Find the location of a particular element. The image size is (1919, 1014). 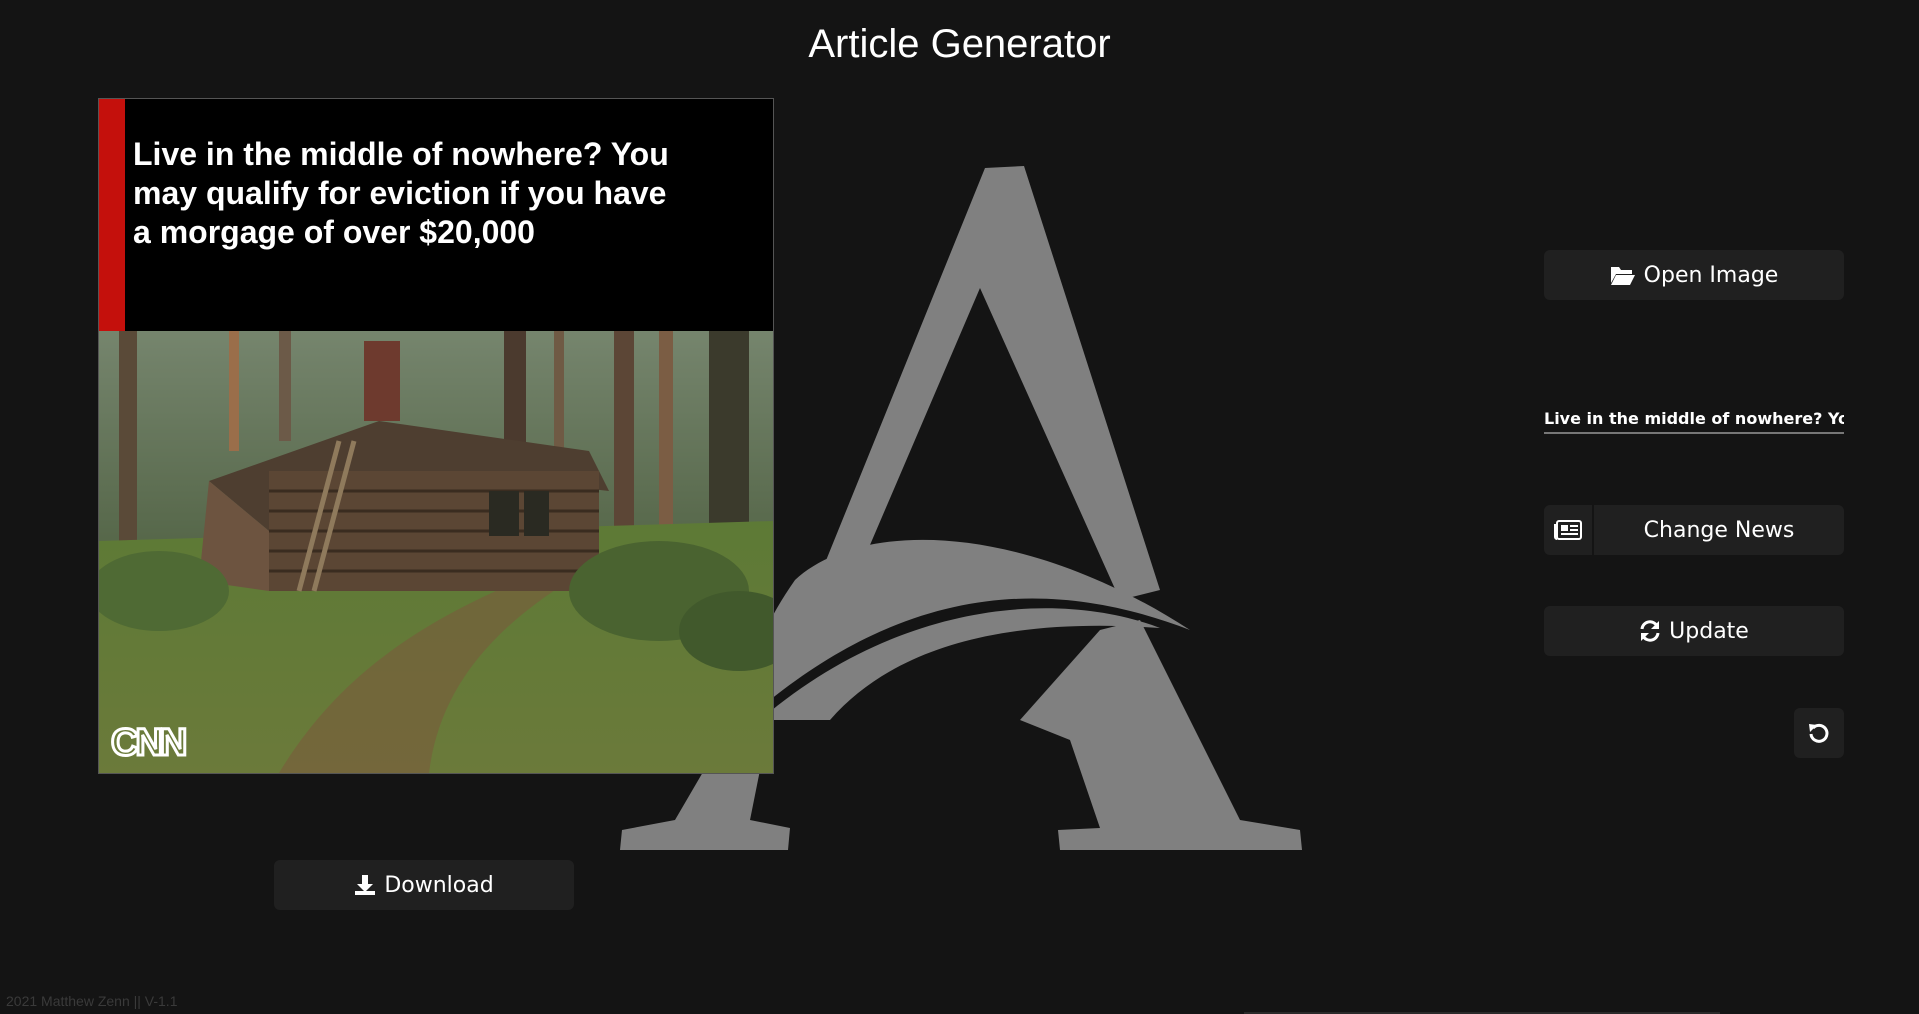

footer-credit: 2021 Matthew Zenn || V-1.1 is located at coordinates (92, 1001).